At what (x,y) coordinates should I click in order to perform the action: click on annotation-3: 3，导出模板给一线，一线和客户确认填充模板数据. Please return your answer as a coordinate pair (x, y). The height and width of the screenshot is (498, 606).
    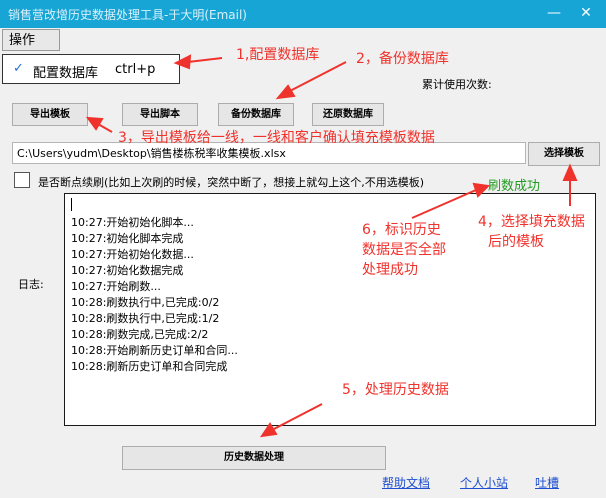
    Looking at the image, I should click on (276, 138).